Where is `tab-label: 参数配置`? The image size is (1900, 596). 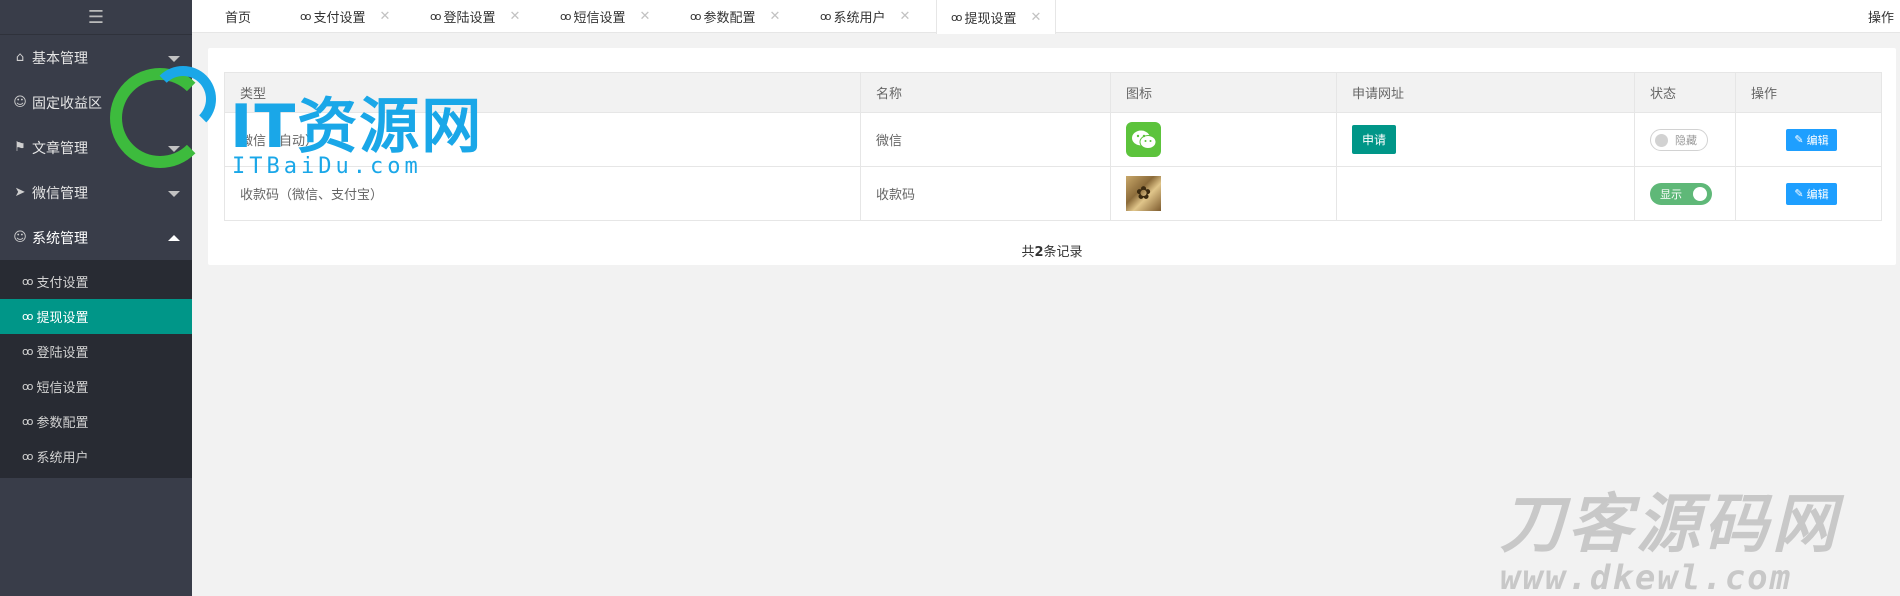
tab-label: 参数配置 is located at coordinates (729, 18).